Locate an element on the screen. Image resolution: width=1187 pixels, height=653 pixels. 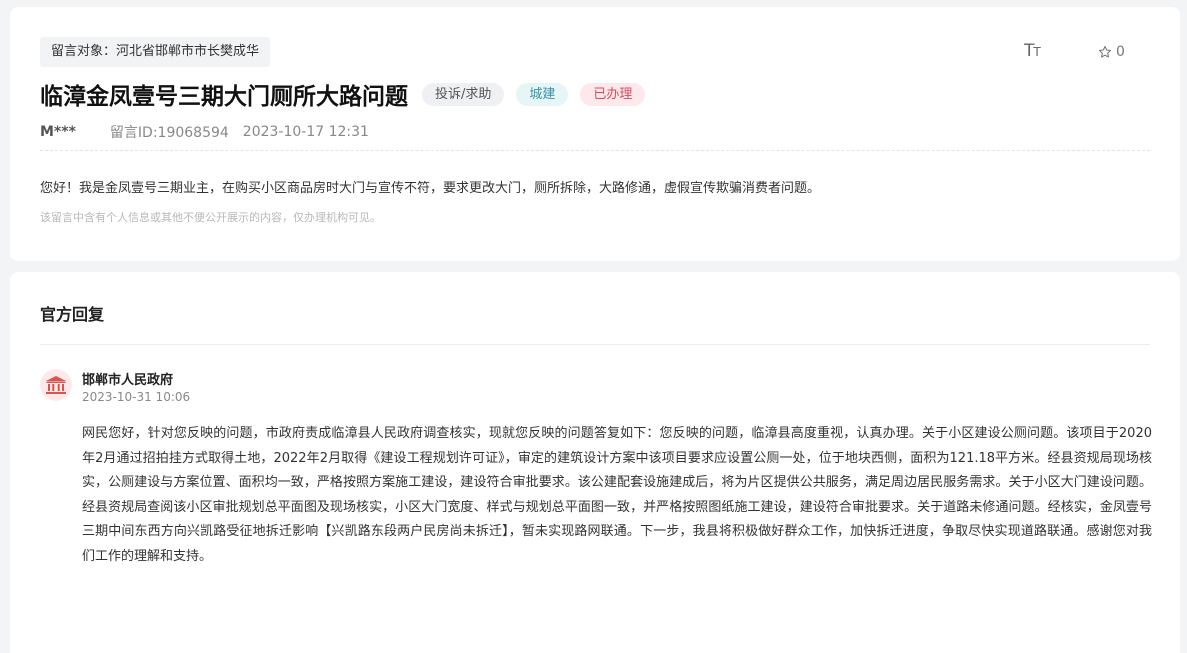
message-time: 2023-10-17 12:31 is located at coordinates (305, 132).